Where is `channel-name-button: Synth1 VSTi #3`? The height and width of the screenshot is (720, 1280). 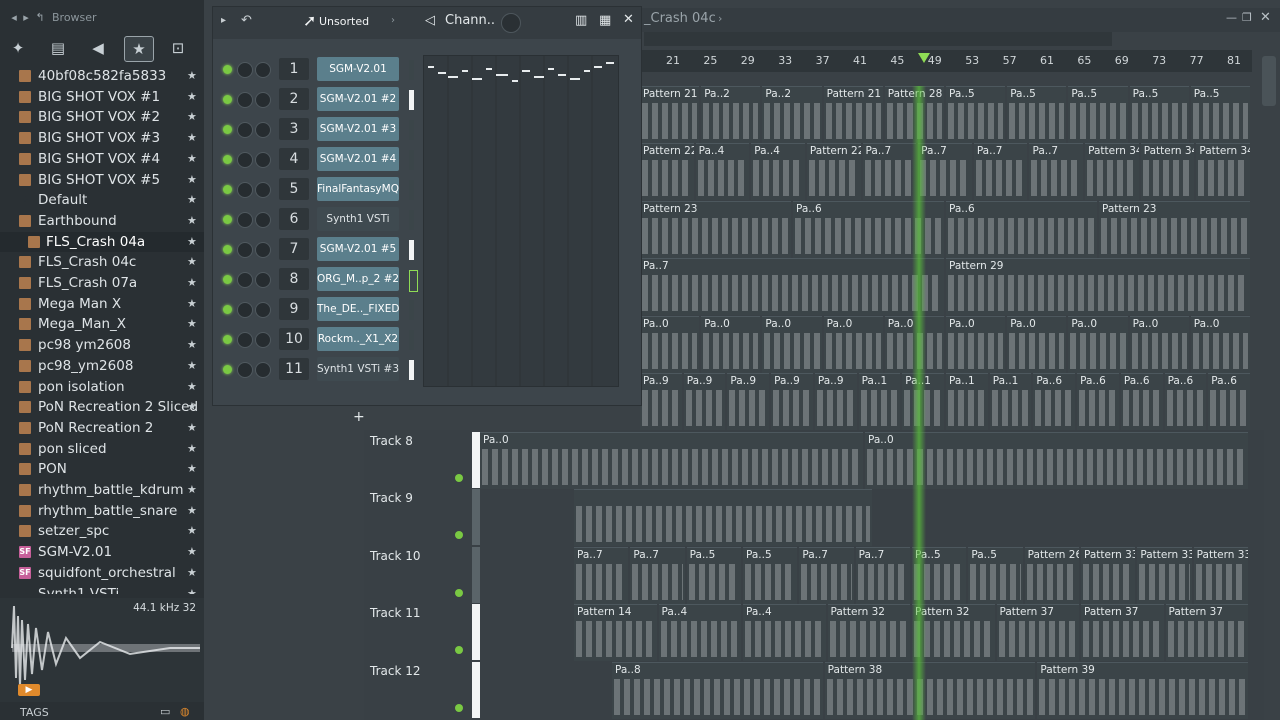 channel-name-button: Synth1 VSTi #3 is located at coordinates (358, 369).